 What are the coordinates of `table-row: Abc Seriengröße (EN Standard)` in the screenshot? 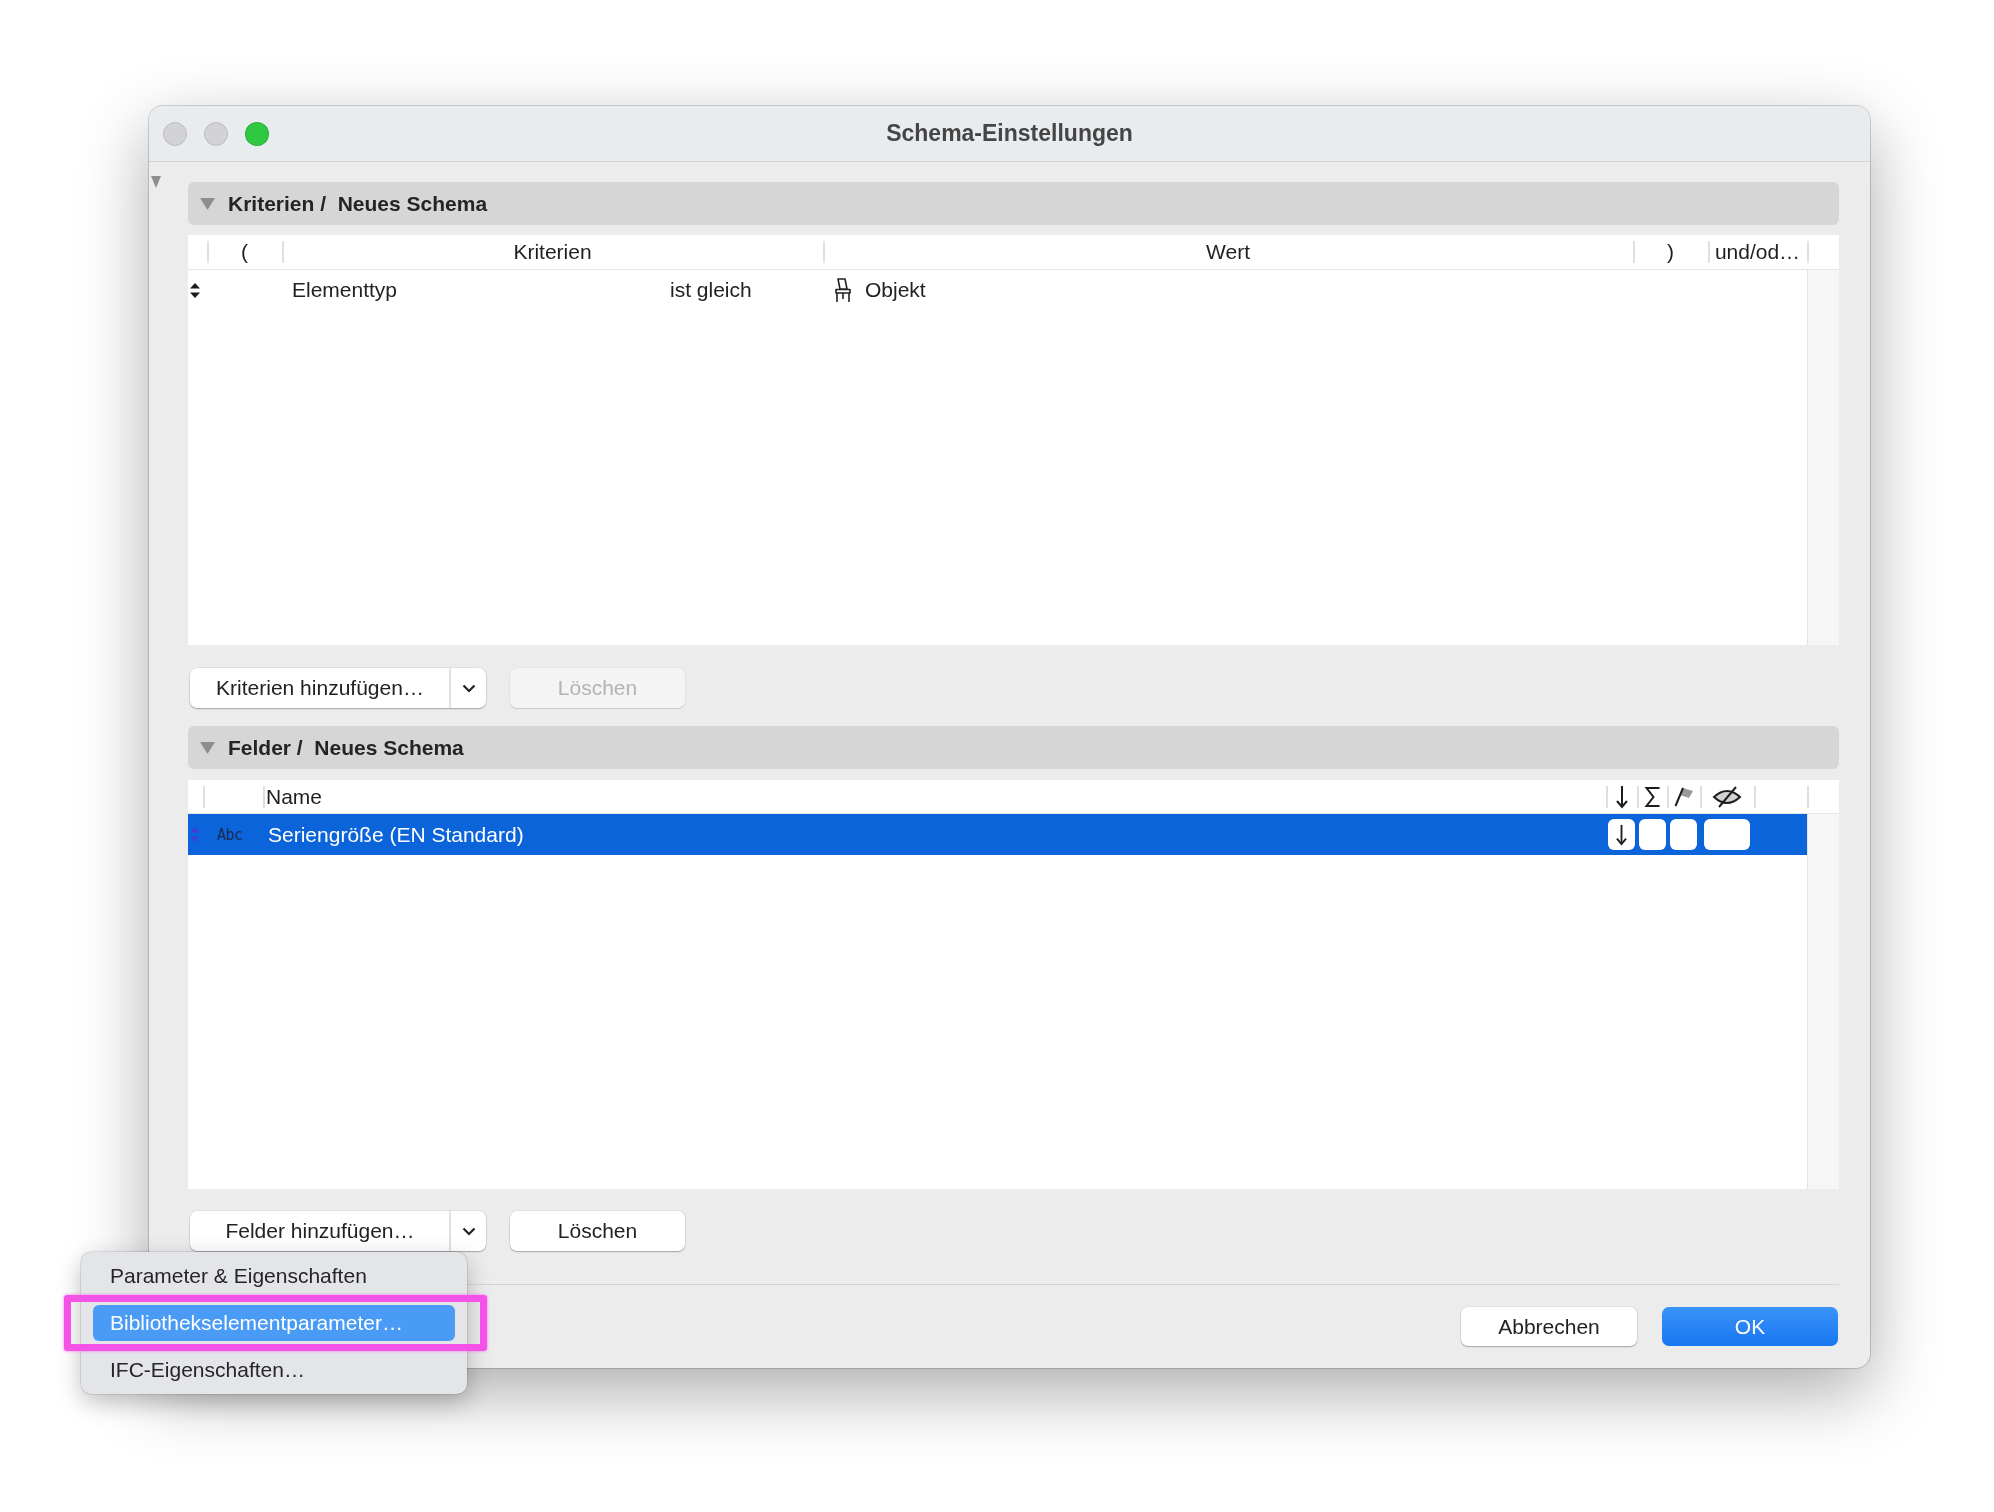 It's located at (997, 834).